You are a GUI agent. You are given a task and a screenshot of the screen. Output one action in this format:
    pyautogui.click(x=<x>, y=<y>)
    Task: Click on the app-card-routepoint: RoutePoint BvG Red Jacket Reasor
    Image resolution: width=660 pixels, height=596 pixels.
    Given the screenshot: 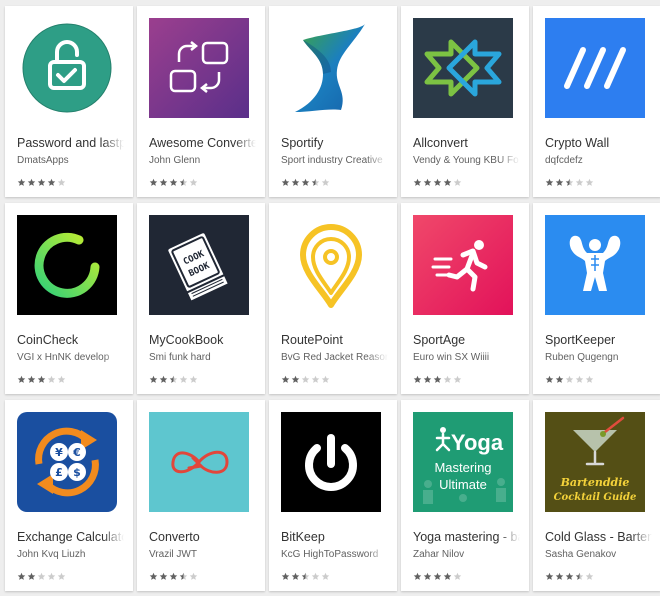 What is the action you would take?
    pyautogui.click(x=333, y=298)
    